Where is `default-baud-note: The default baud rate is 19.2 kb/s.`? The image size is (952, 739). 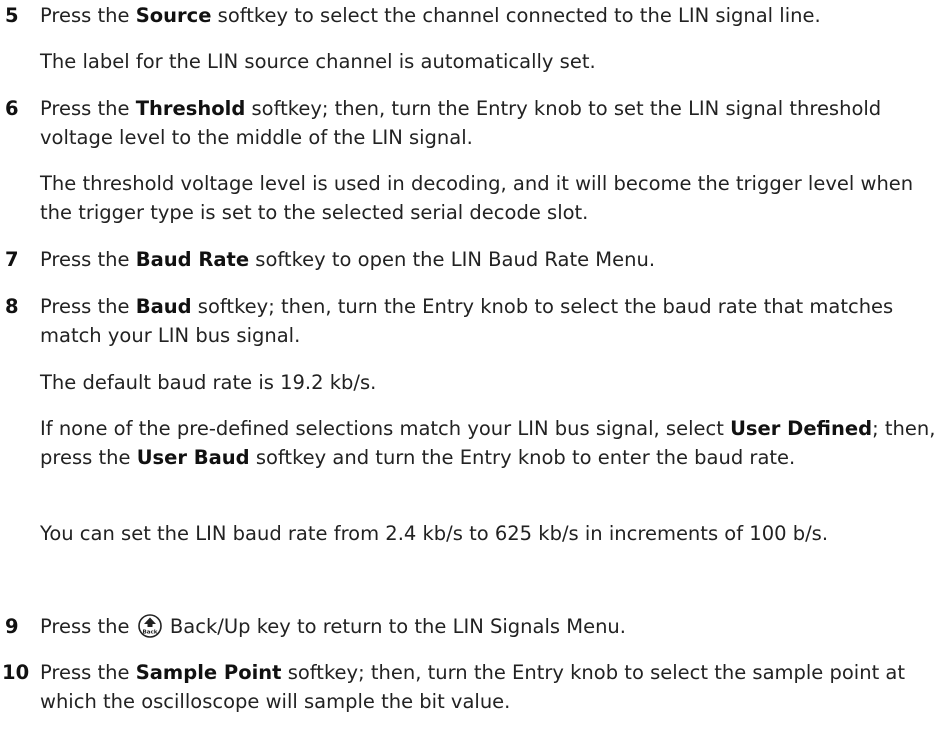
default-baud-note: The default baud rate is 19.2 kb/s. is located at coordinates (208, 382).